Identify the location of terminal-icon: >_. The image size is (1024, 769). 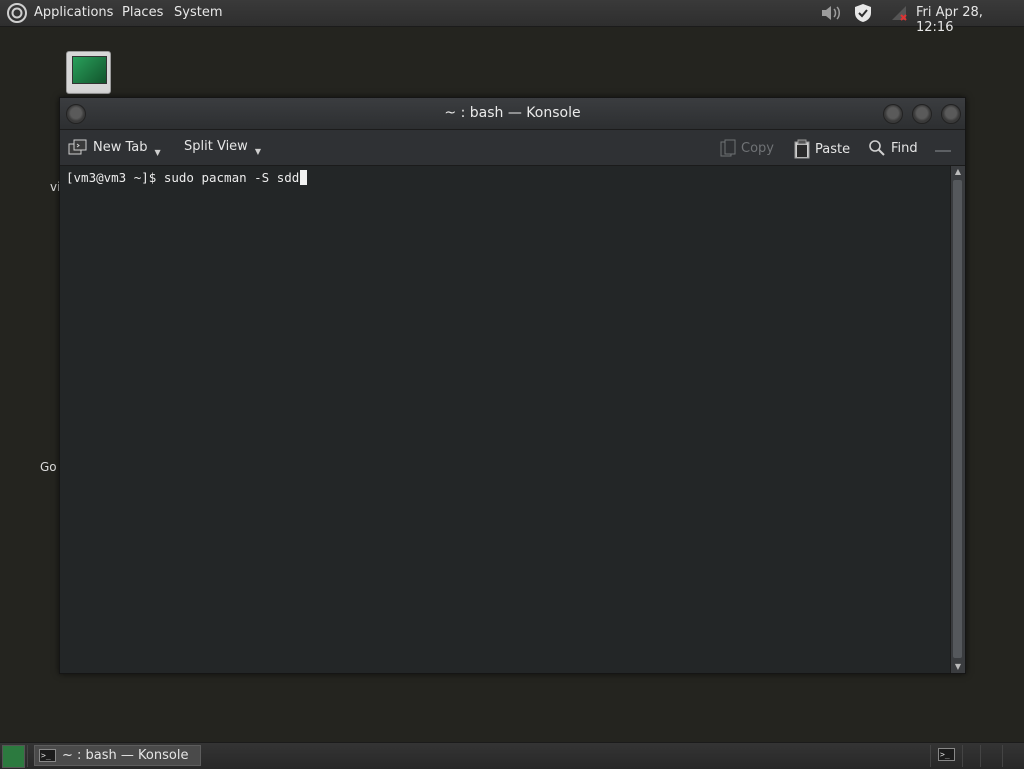
(47, 755).